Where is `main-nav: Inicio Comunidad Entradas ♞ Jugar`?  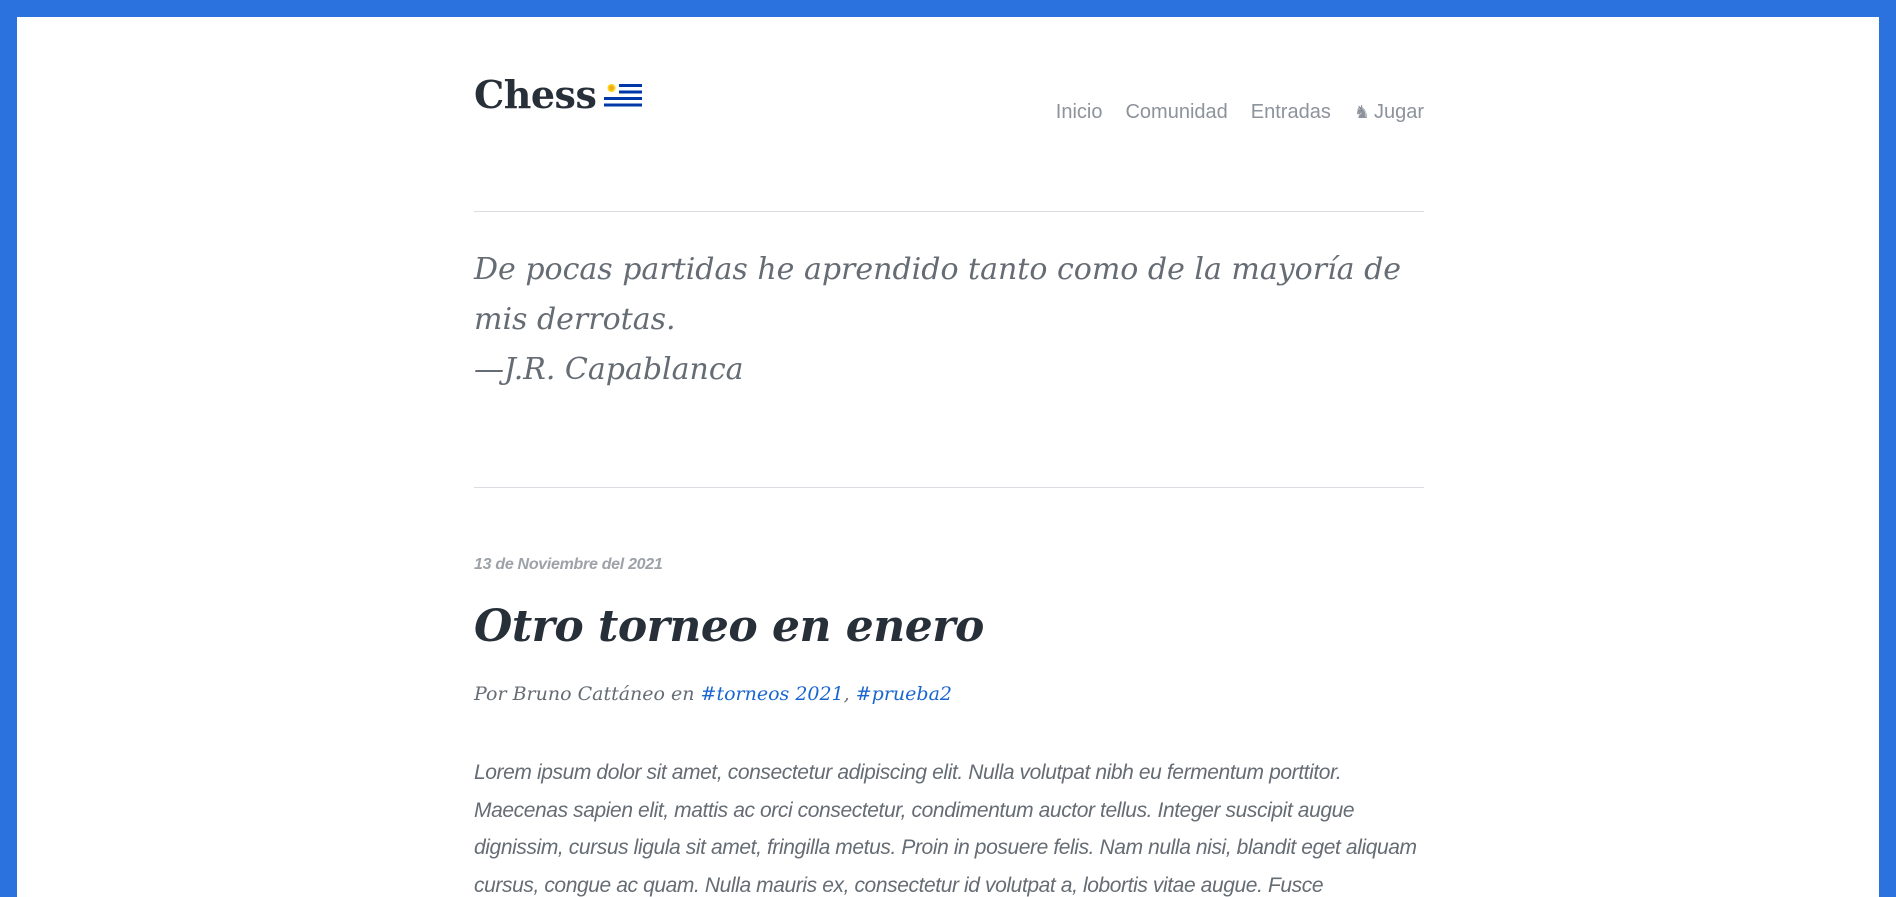
main-nav: Inicio Comunidad Entradas ♞ Jugar is located at coordinates (1240, 112).